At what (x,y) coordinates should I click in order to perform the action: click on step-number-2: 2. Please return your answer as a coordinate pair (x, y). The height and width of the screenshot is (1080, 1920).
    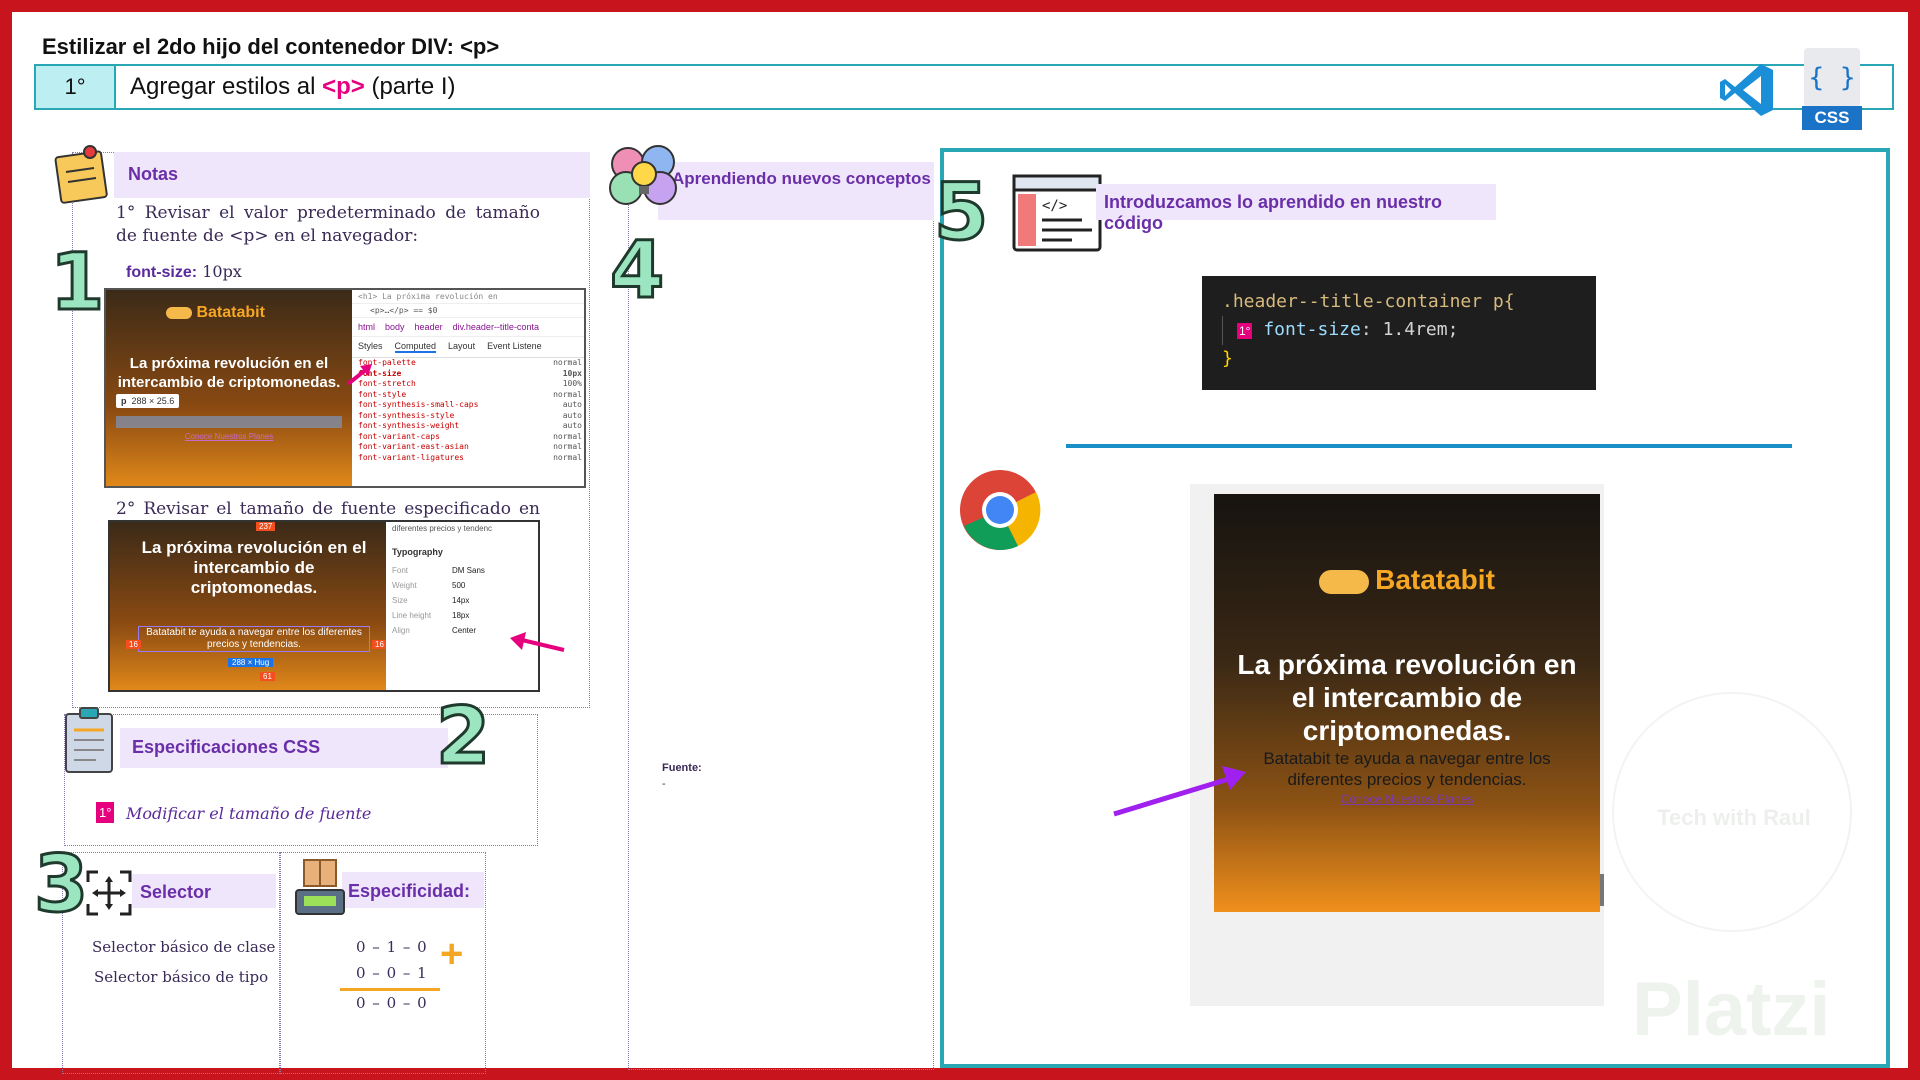
    Looking at the image, I should click on (462, 737).